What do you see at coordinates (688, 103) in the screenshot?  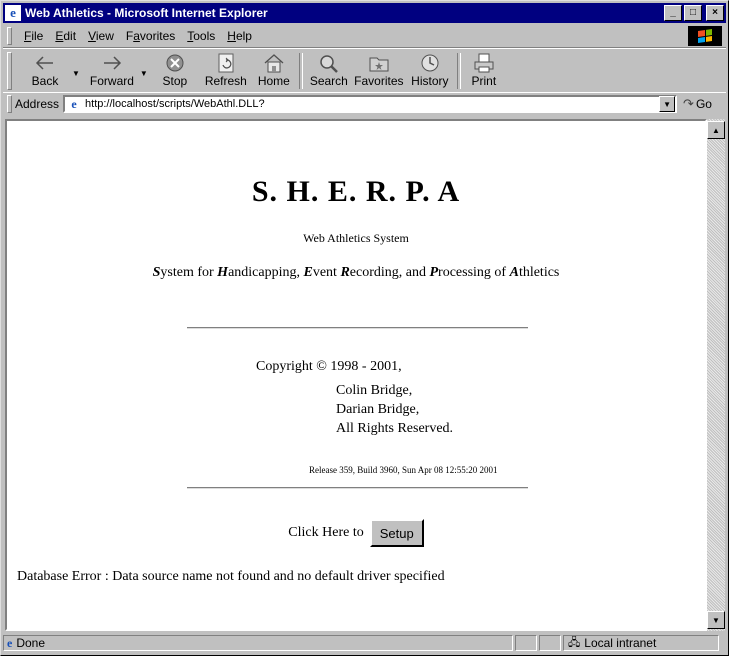 I see `go-arrow-icon: ↷` at bounding box center [688, 103].